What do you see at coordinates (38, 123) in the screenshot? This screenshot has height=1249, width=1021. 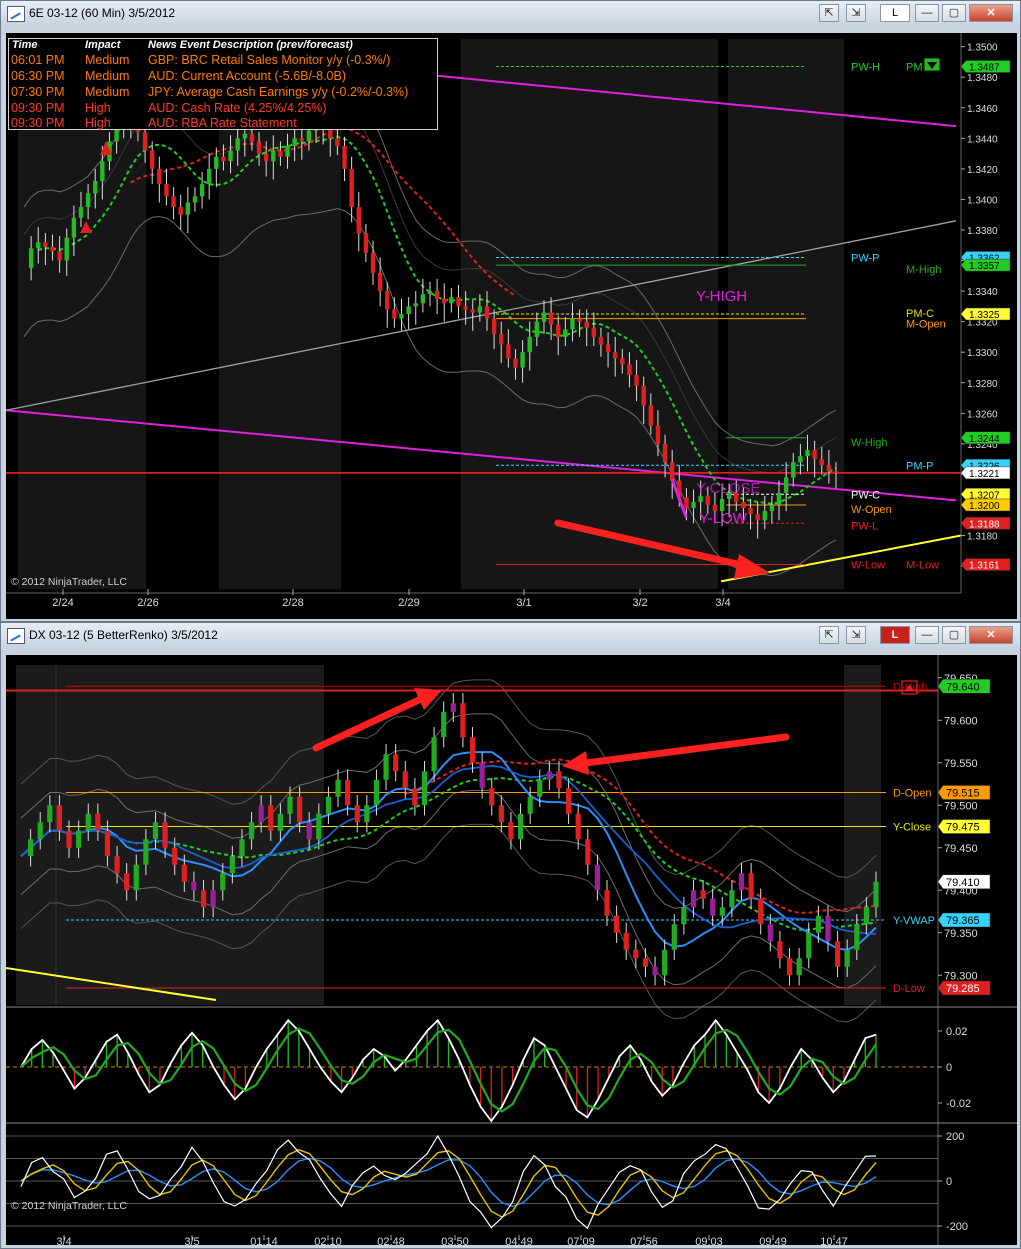 I see `news-time: 09:30 PM` at bounding box center [38, 123].